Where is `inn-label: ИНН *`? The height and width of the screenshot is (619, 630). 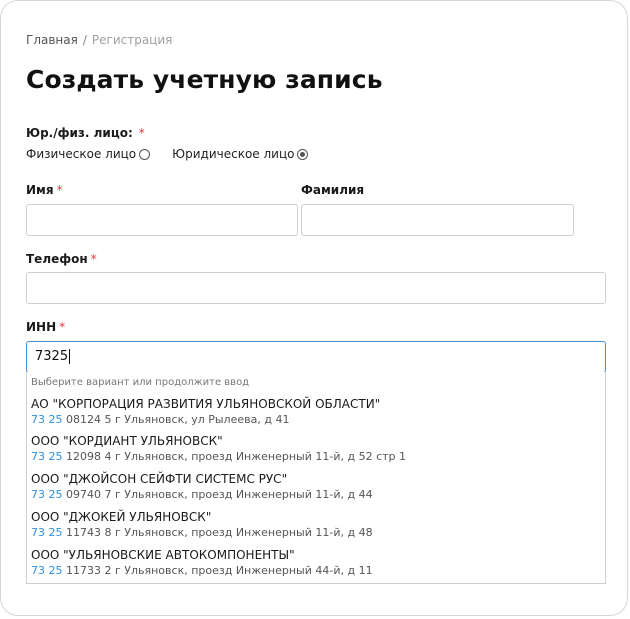
inn-label: ИНН * is located at coordinates (46, 327).